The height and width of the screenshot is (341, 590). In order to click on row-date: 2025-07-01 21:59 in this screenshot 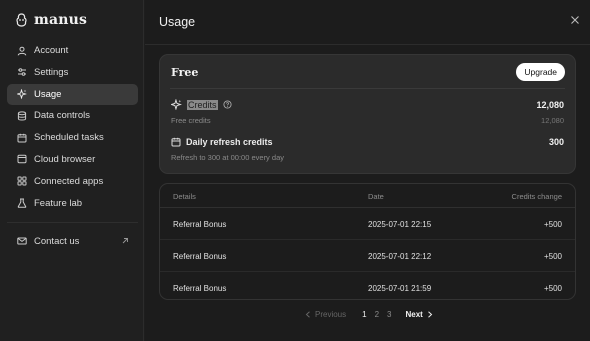, I will do `click(400, 288)`.